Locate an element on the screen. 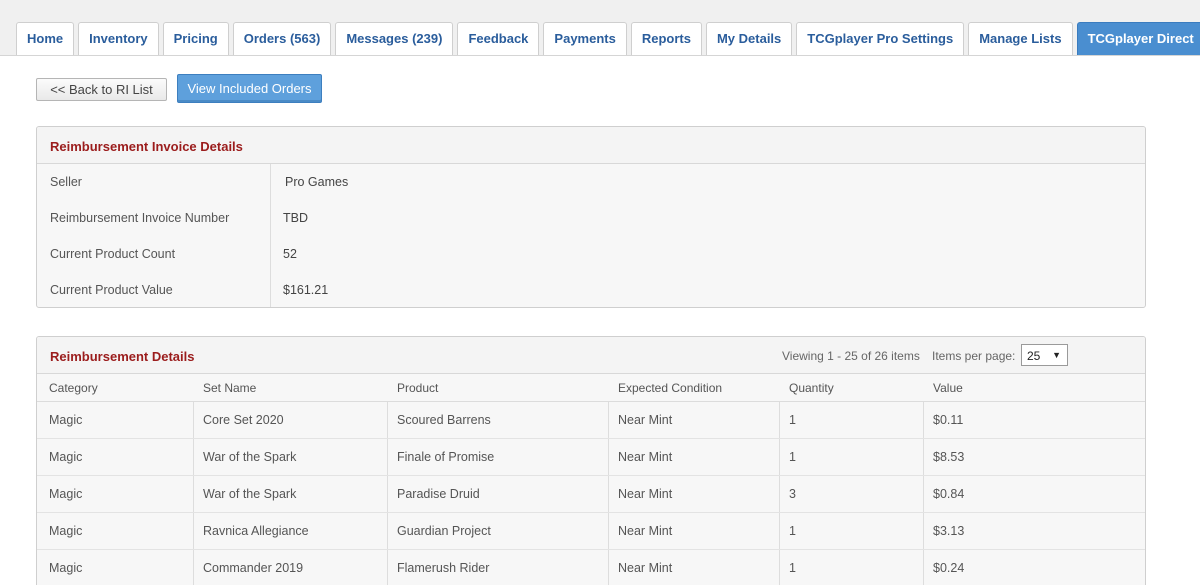 This screenshot has width=1200, height=585. items-per-page-select: 25 ▼ is located at coordinates (1044, 355).